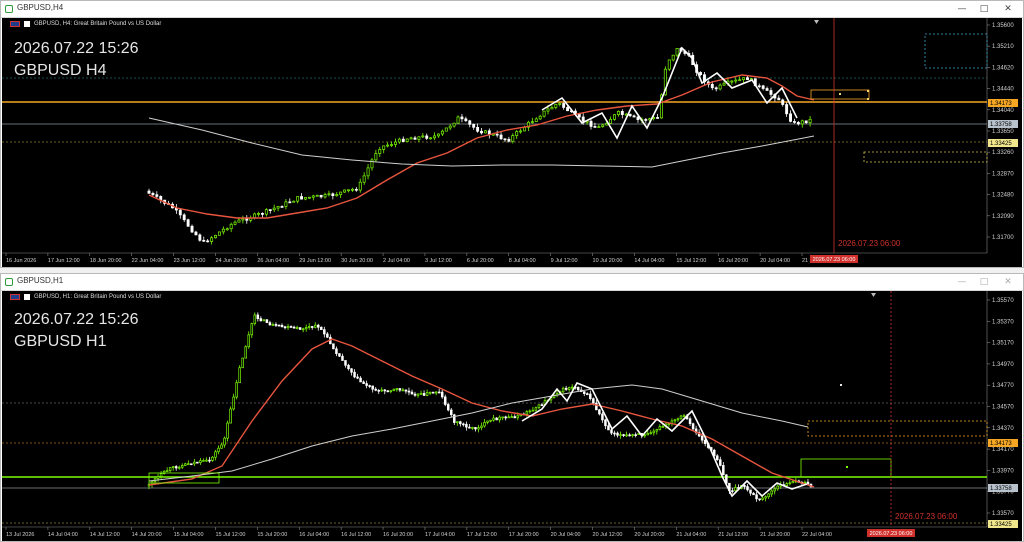 The width and height of the screenshot is (1024, 542). Describe the element at coordinates (925, 157) in the screenshot. I see `support-zone-rectangle` at that location.